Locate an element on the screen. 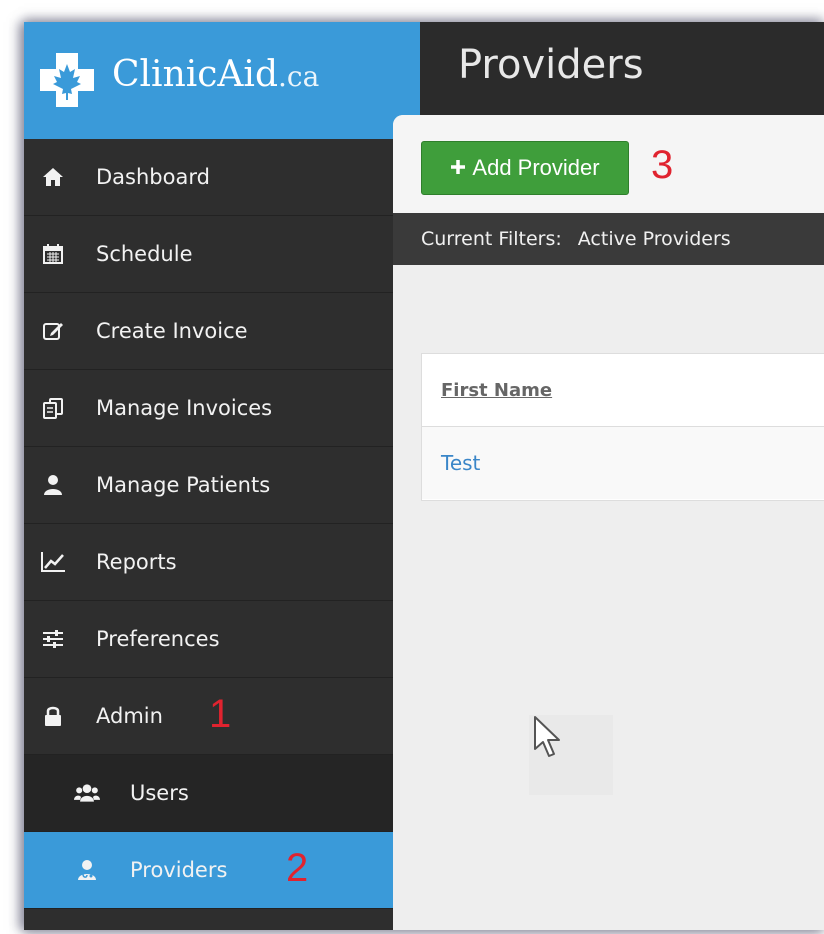  maple-leaf-cross-icon is located at coordinates (67, 80).